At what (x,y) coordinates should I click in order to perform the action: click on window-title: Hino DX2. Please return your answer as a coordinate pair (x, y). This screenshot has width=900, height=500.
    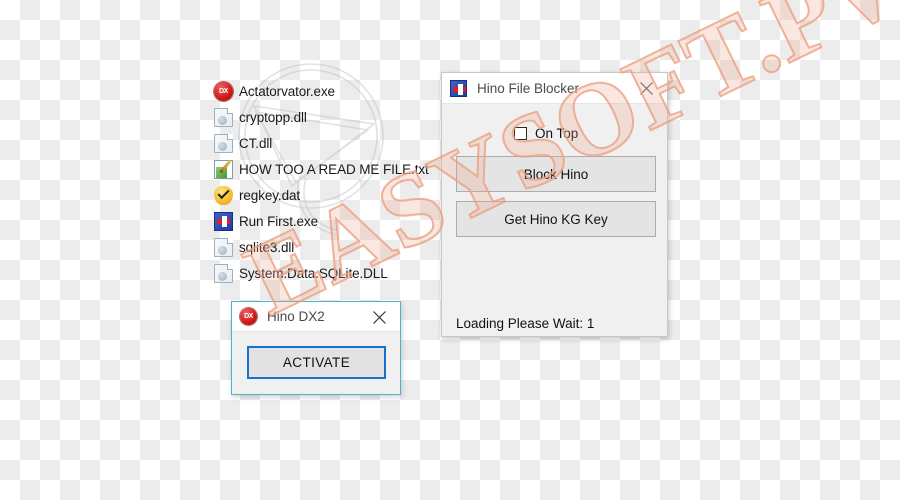
    Looking at the image, I should click on (296, 316).